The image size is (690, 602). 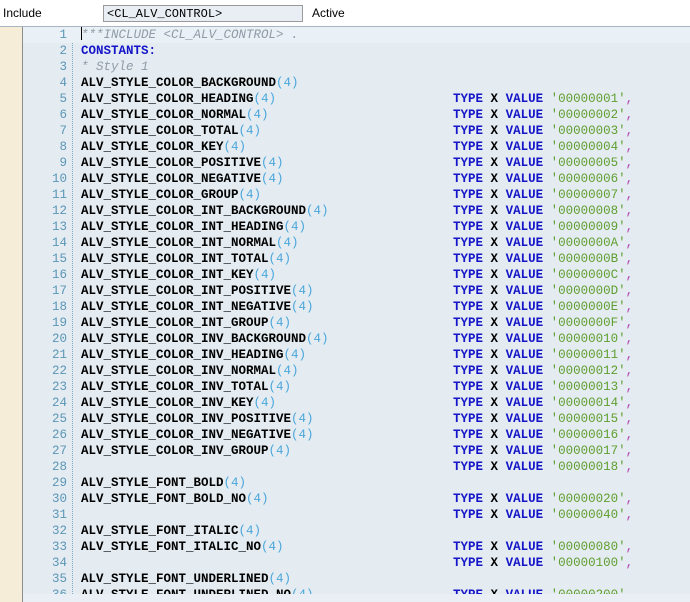 What do you see at coordinates (186, 307) in the screenshot?
I see `constant-name: ALV_STYLE_COLOR_INT_NEGATIVE` at bounding box center [186, 307].